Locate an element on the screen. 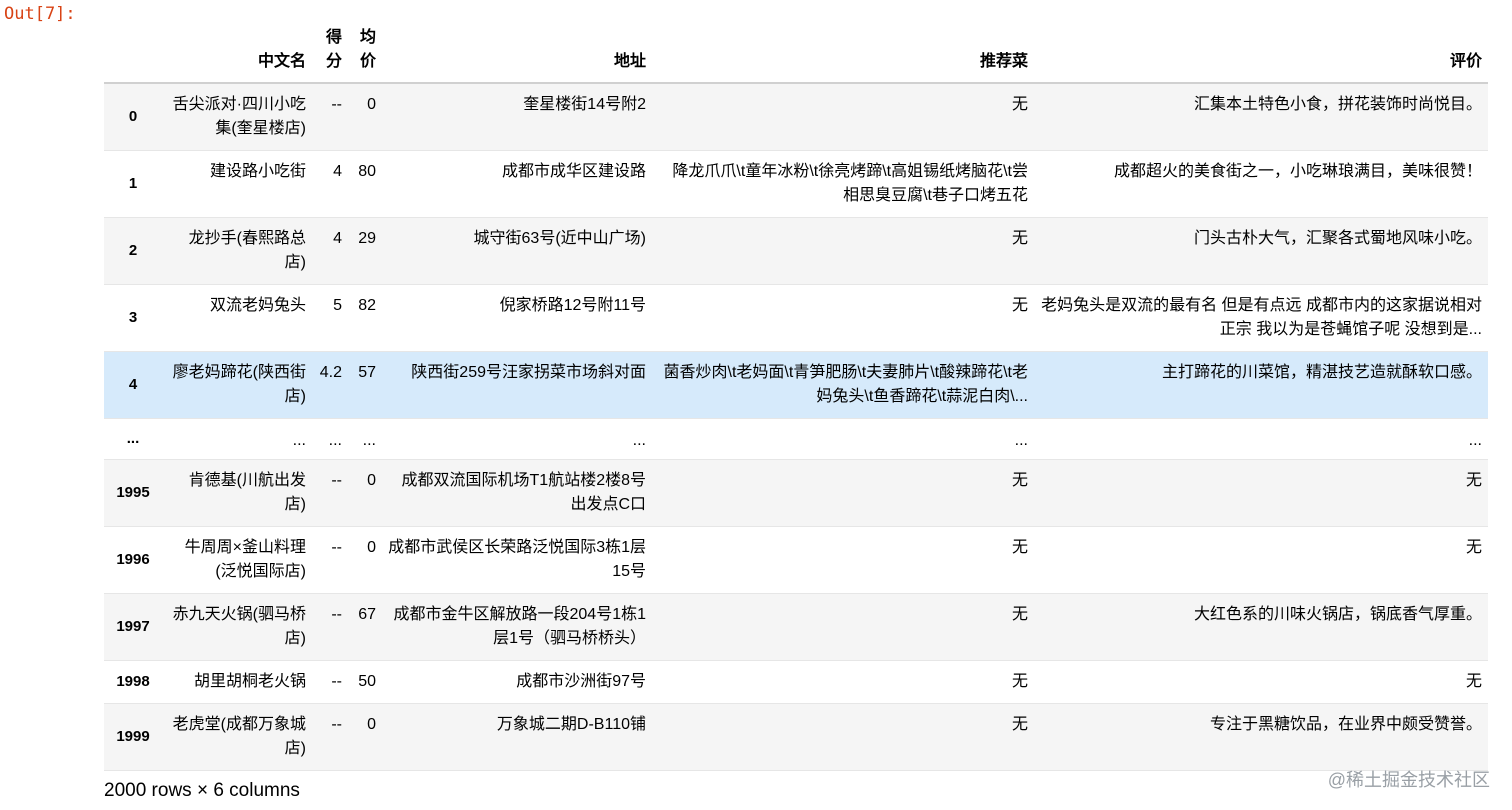  cell-avg-price: 57 is located at coordinates (367, 372).